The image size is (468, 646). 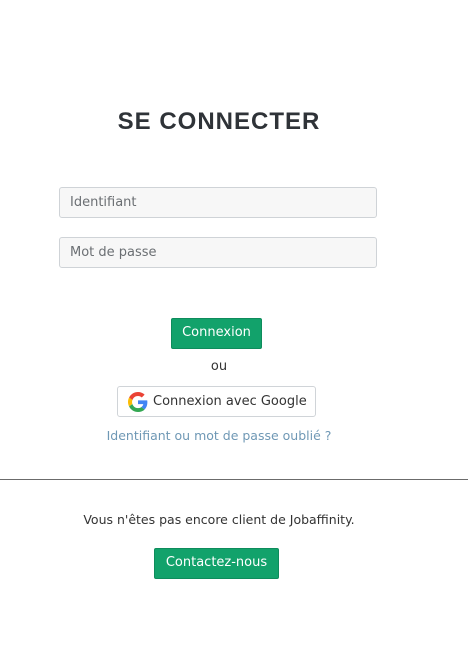 I want to click on login-button: Connexion, so click(x=216, y=333).